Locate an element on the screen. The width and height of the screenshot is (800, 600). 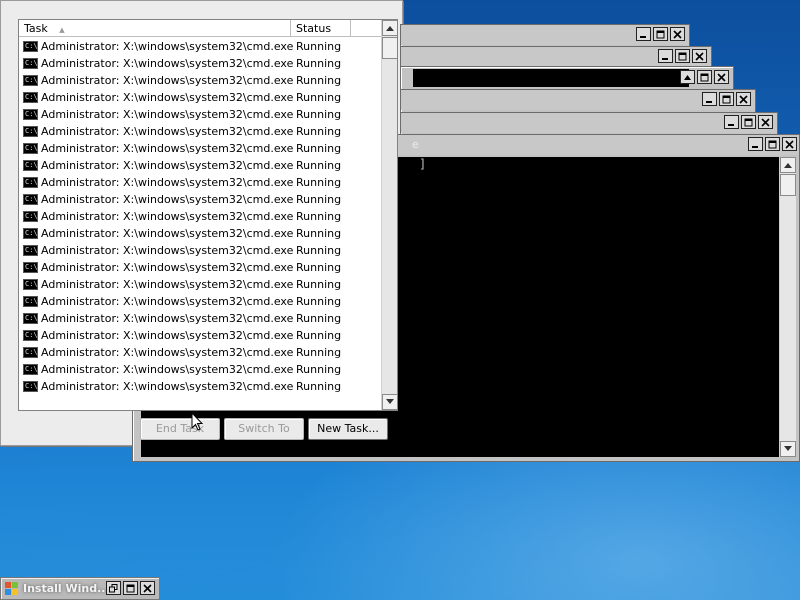
mouse-cursor-icon is located at coordinates (197, 421).